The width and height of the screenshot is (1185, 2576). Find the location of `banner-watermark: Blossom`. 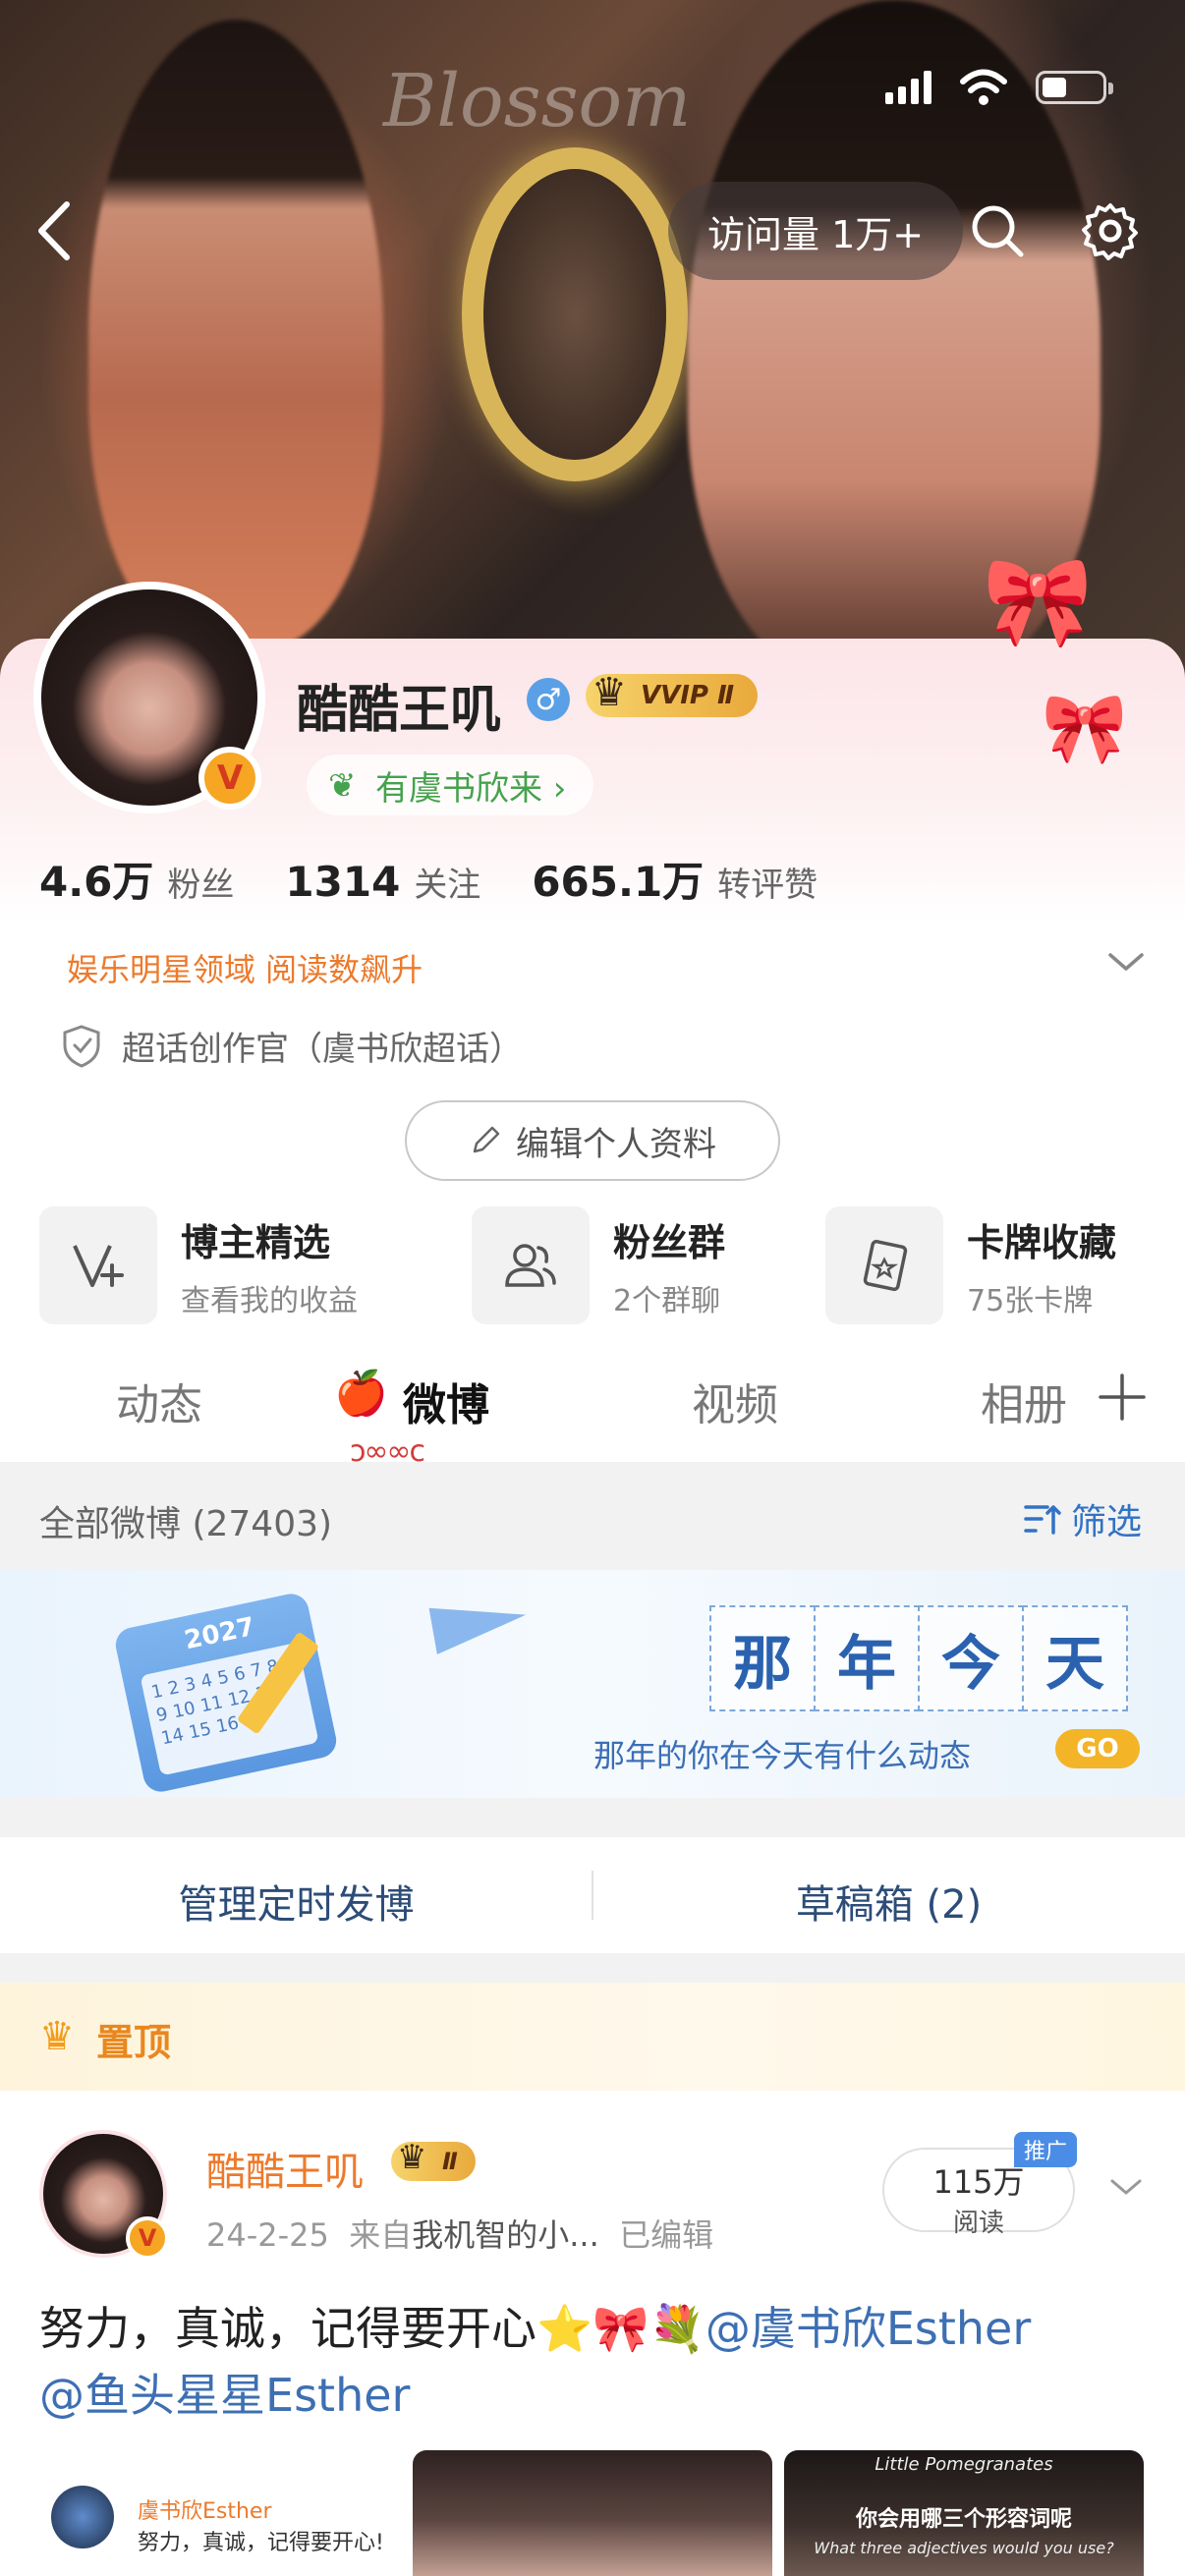

banner-watermark: Blossom is located at coordinates (538, 101).